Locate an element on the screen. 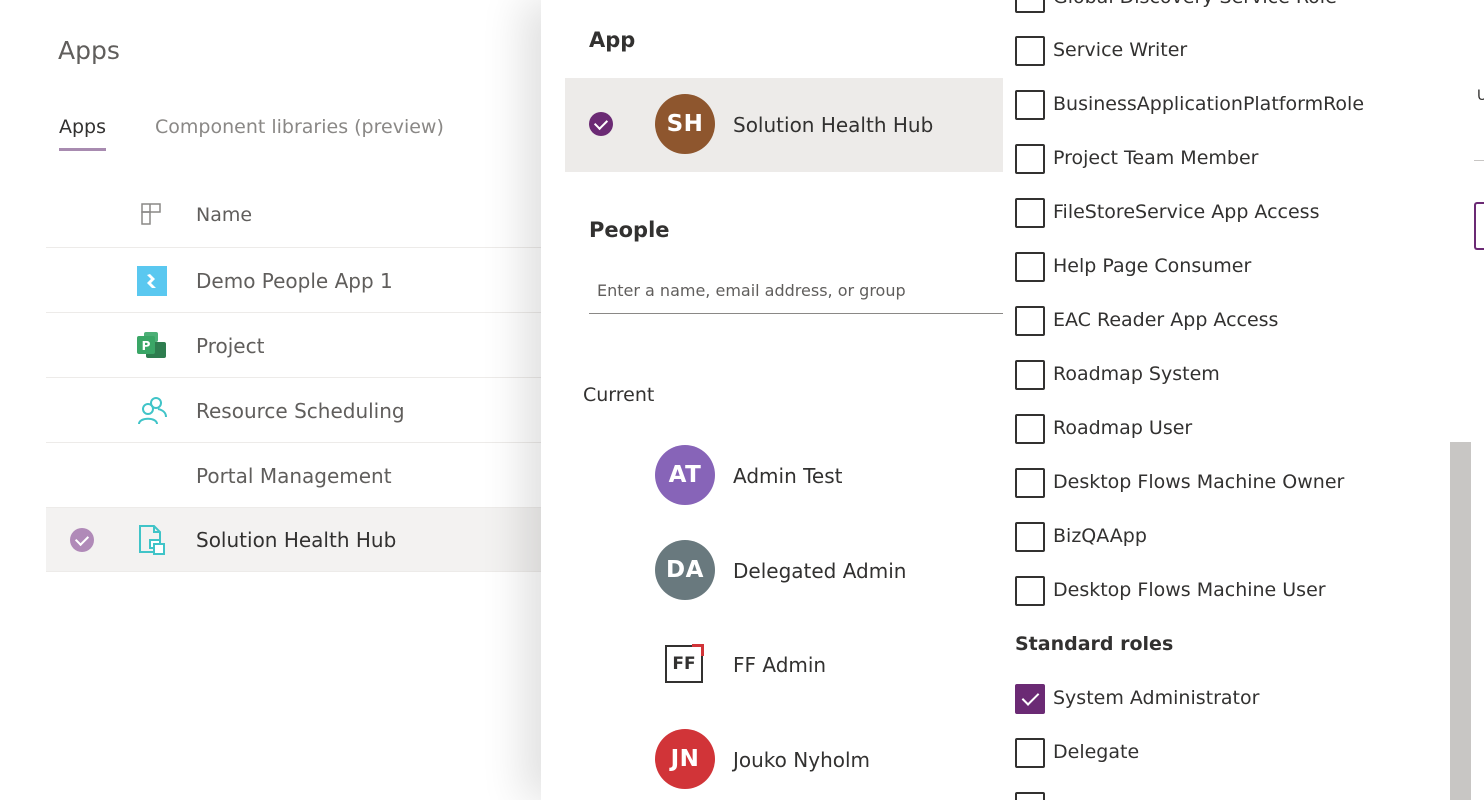 The height and width of the screenshot is (800, 1484). app-avatar: SH is located at coordinates (685, 124).